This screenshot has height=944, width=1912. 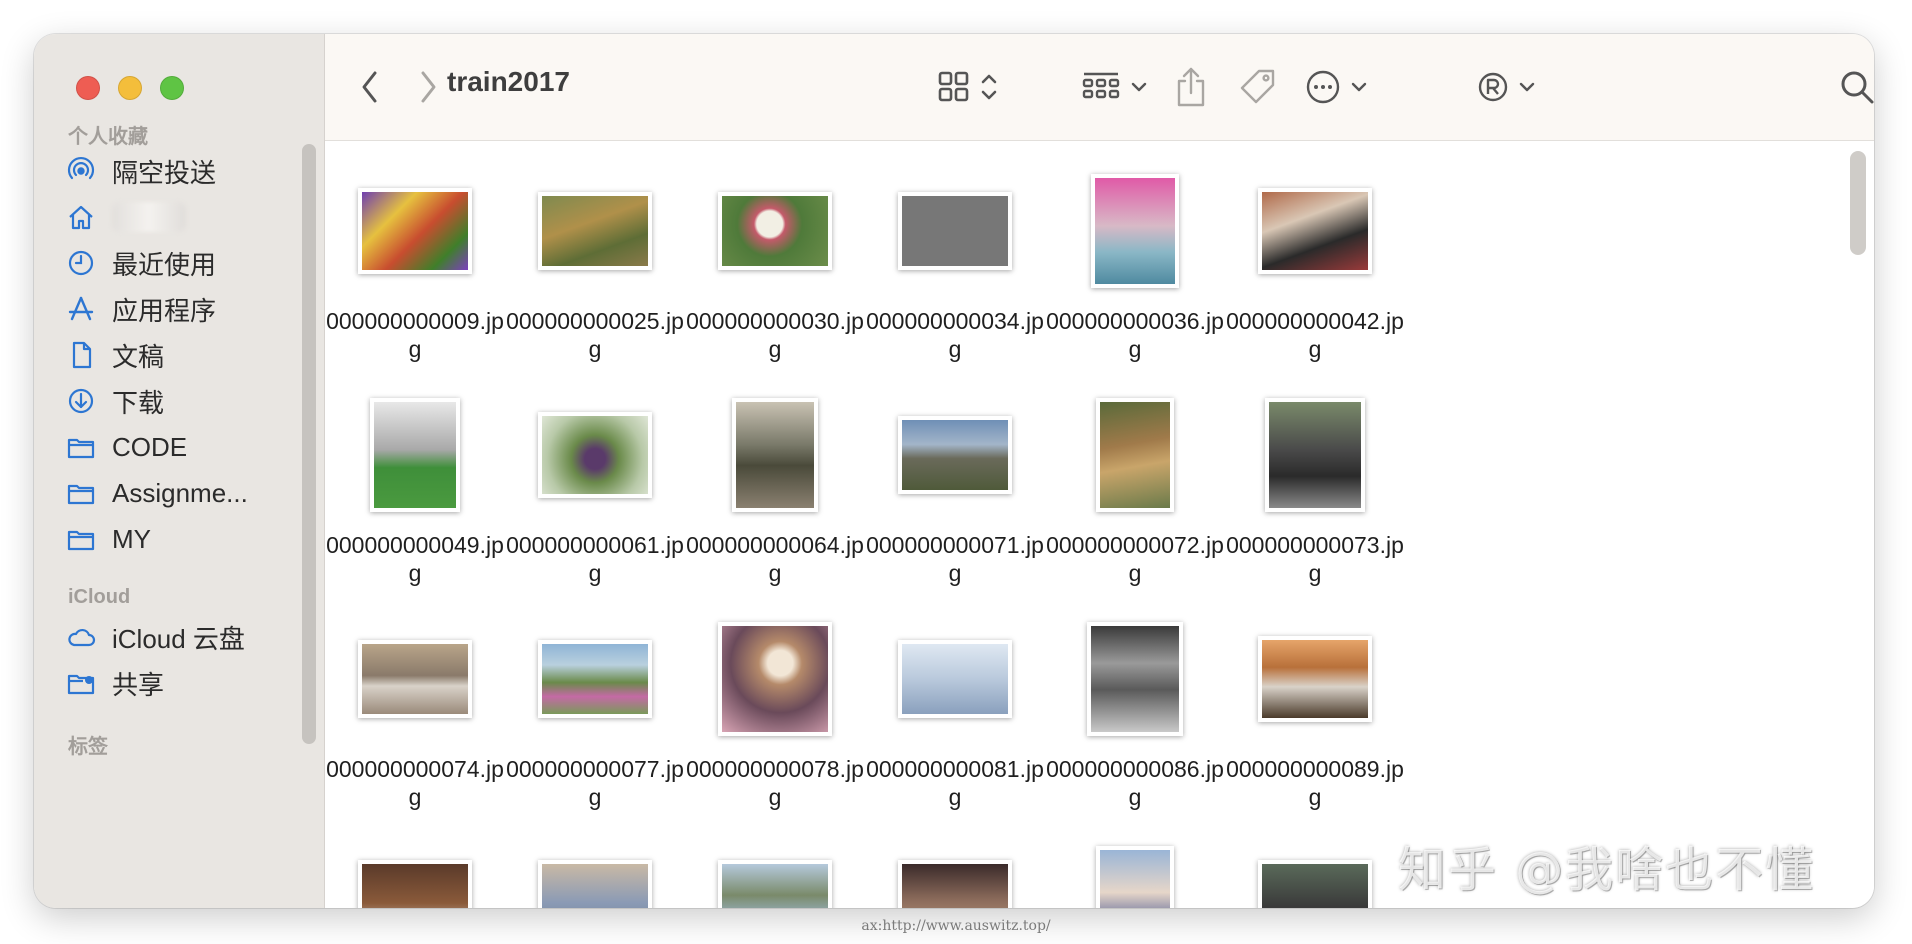 I want to click on sidebar-item-label: iCloud 云盘, so click(x=178, y=638).